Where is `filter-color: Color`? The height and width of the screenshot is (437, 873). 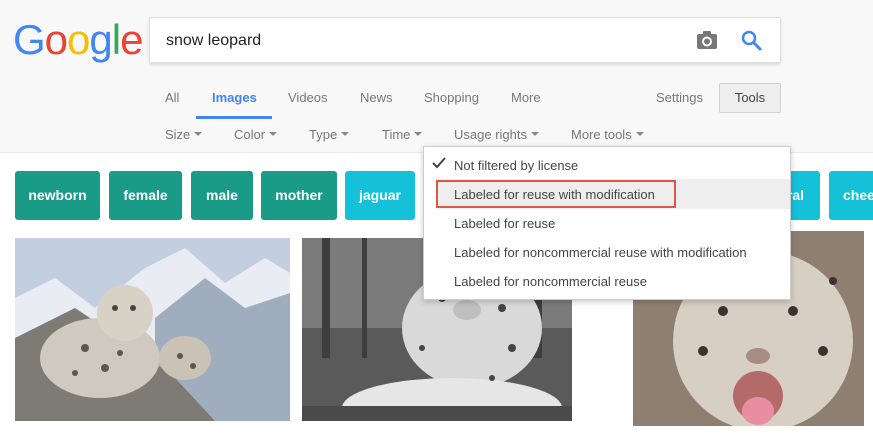
filter-color: Color is located at coordinates (256, 134).